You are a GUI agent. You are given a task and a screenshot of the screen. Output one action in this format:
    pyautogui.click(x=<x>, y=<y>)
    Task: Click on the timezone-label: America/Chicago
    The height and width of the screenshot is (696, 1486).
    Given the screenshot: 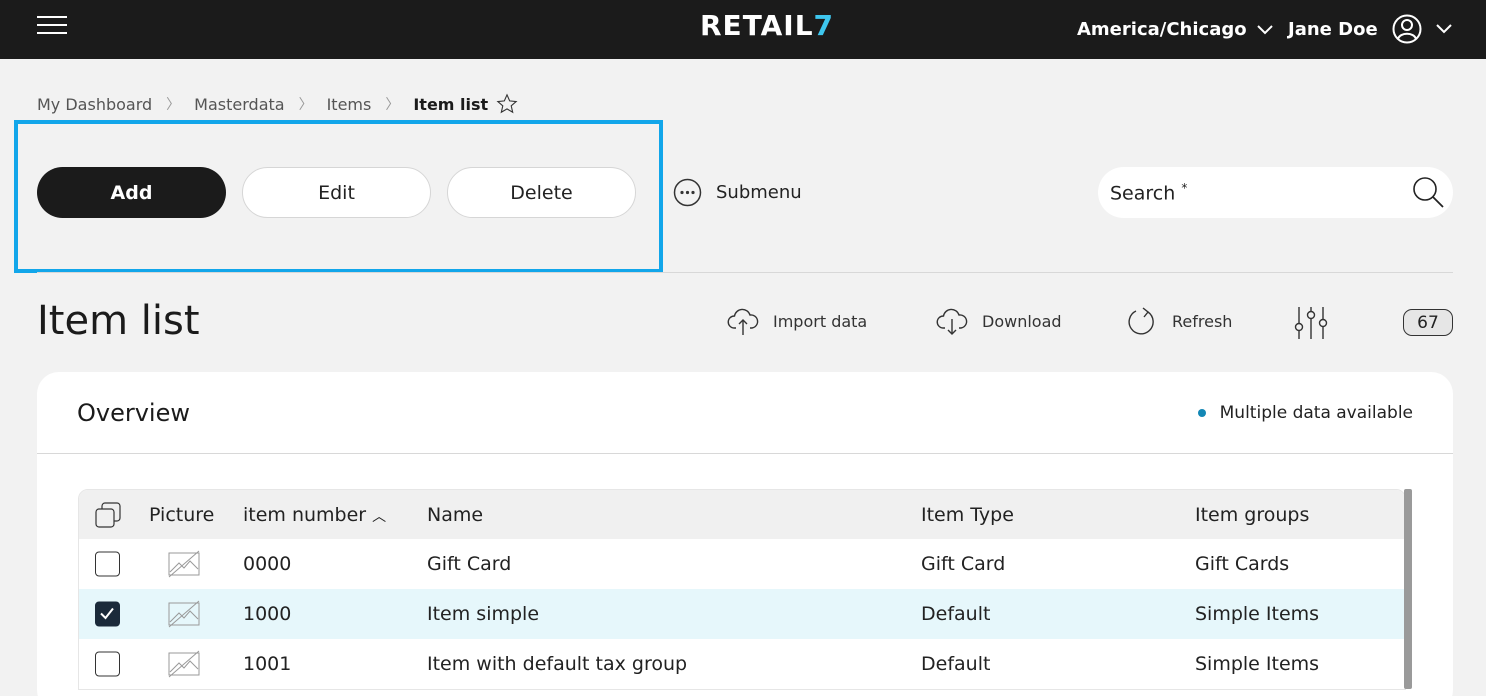 What is the action you would take?
    pyautogui.click(x=1162, y=29)
    